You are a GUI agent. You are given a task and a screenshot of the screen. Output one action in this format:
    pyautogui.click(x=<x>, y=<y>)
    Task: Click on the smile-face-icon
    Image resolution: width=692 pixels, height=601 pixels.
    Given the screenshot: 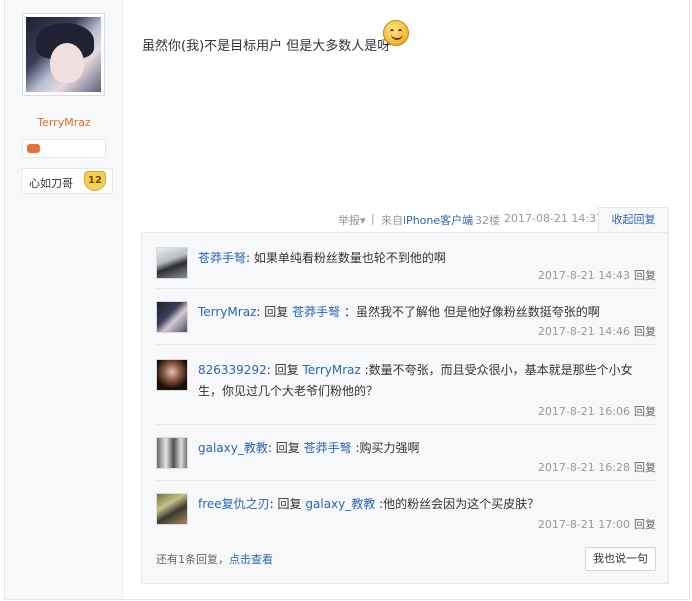 What is the action you would take?
    pyautogui.click(x=396, y=33)
    